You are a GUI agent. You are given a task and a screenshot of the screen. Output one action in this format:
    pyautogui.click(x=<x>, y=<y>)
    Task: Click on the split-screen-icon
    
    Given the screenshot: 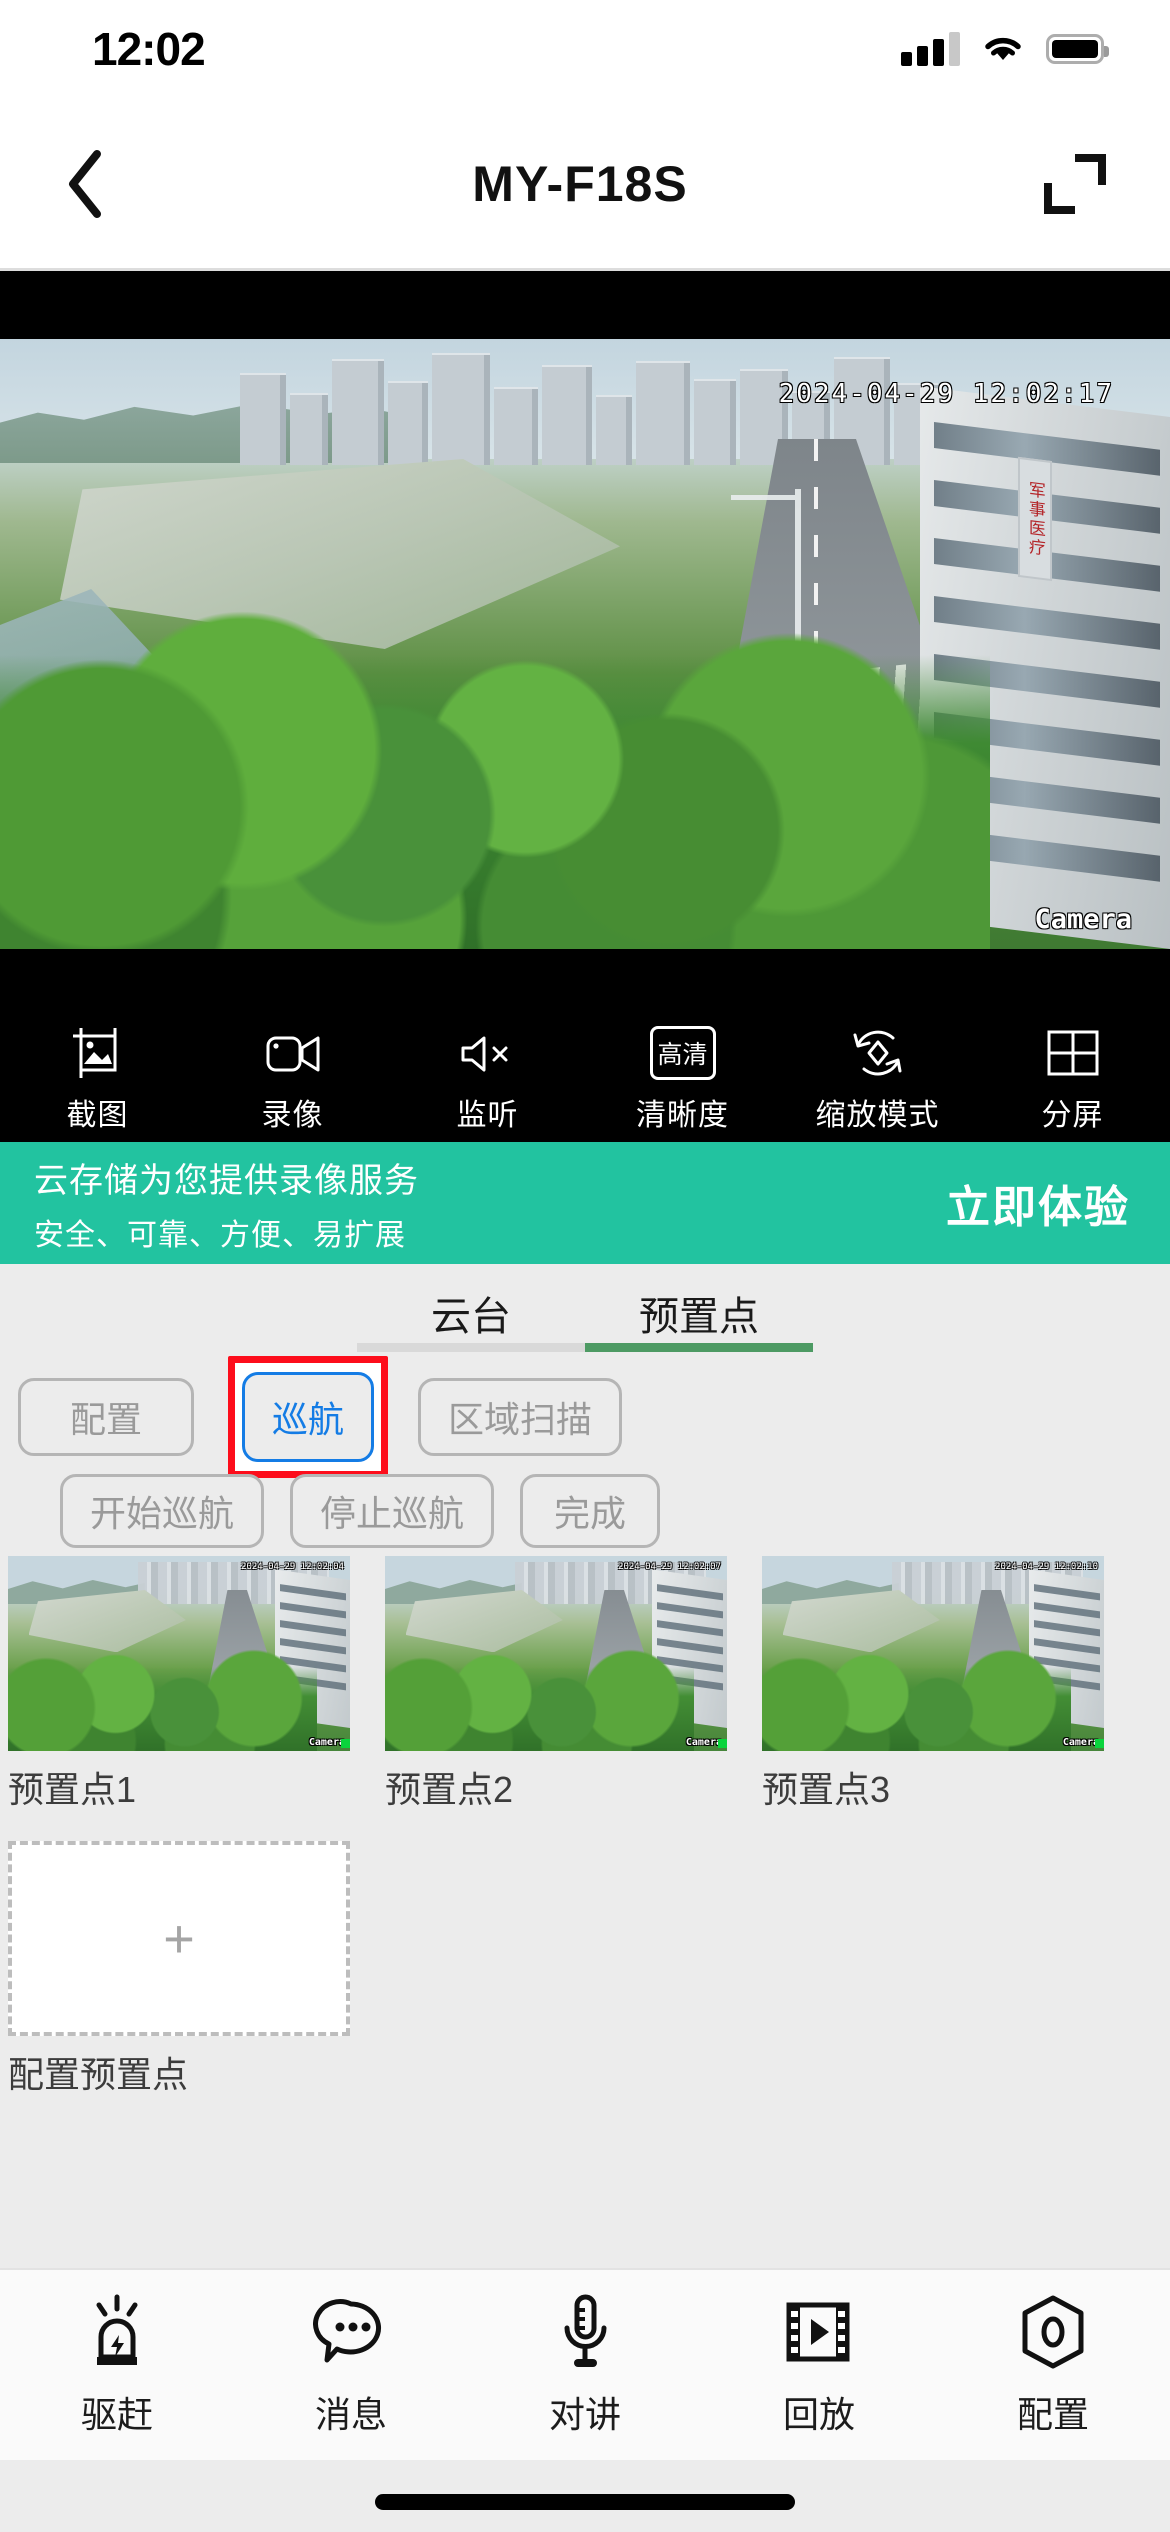 What is the action you would take?
    pyautogui.click(x=1073, y=1053)
    